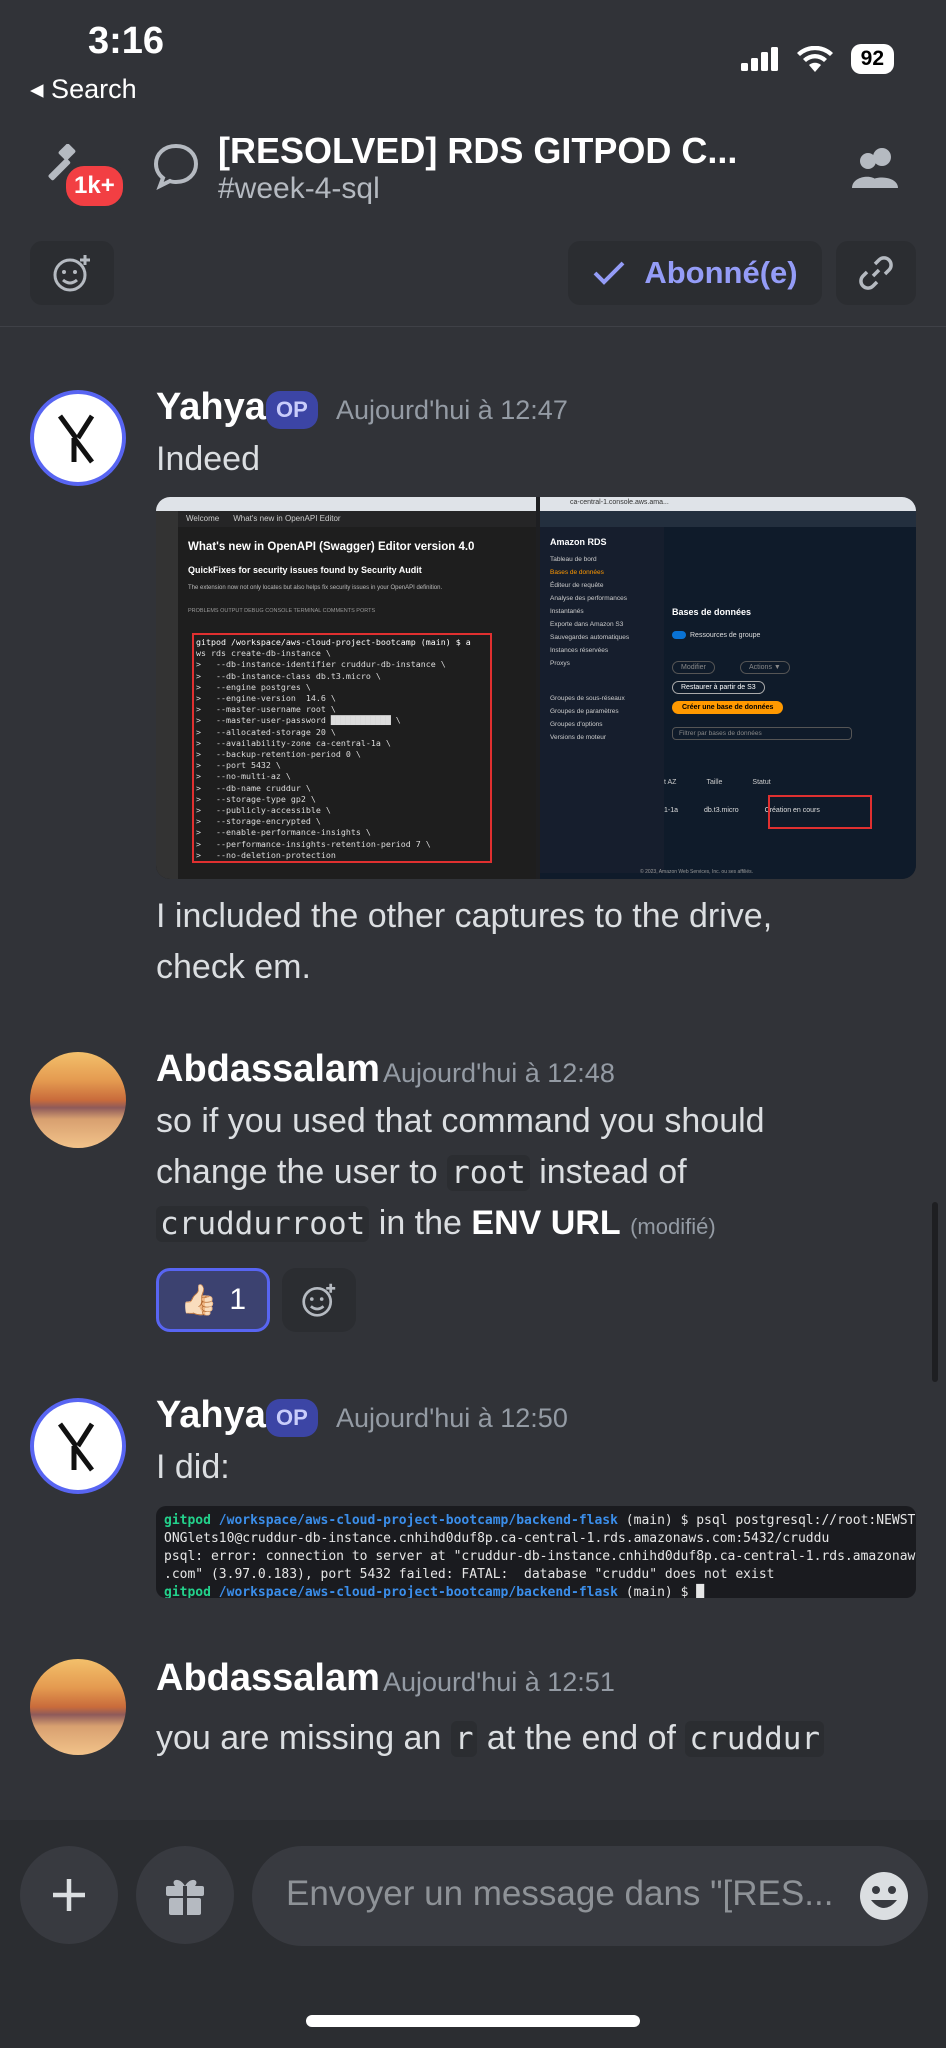 This screenshot has height=2048, width=946. What do you see at coordinates (187, 1591) in the screenshot?
I see `term-prompt: gitpod` at bounding box center [187, 1591].